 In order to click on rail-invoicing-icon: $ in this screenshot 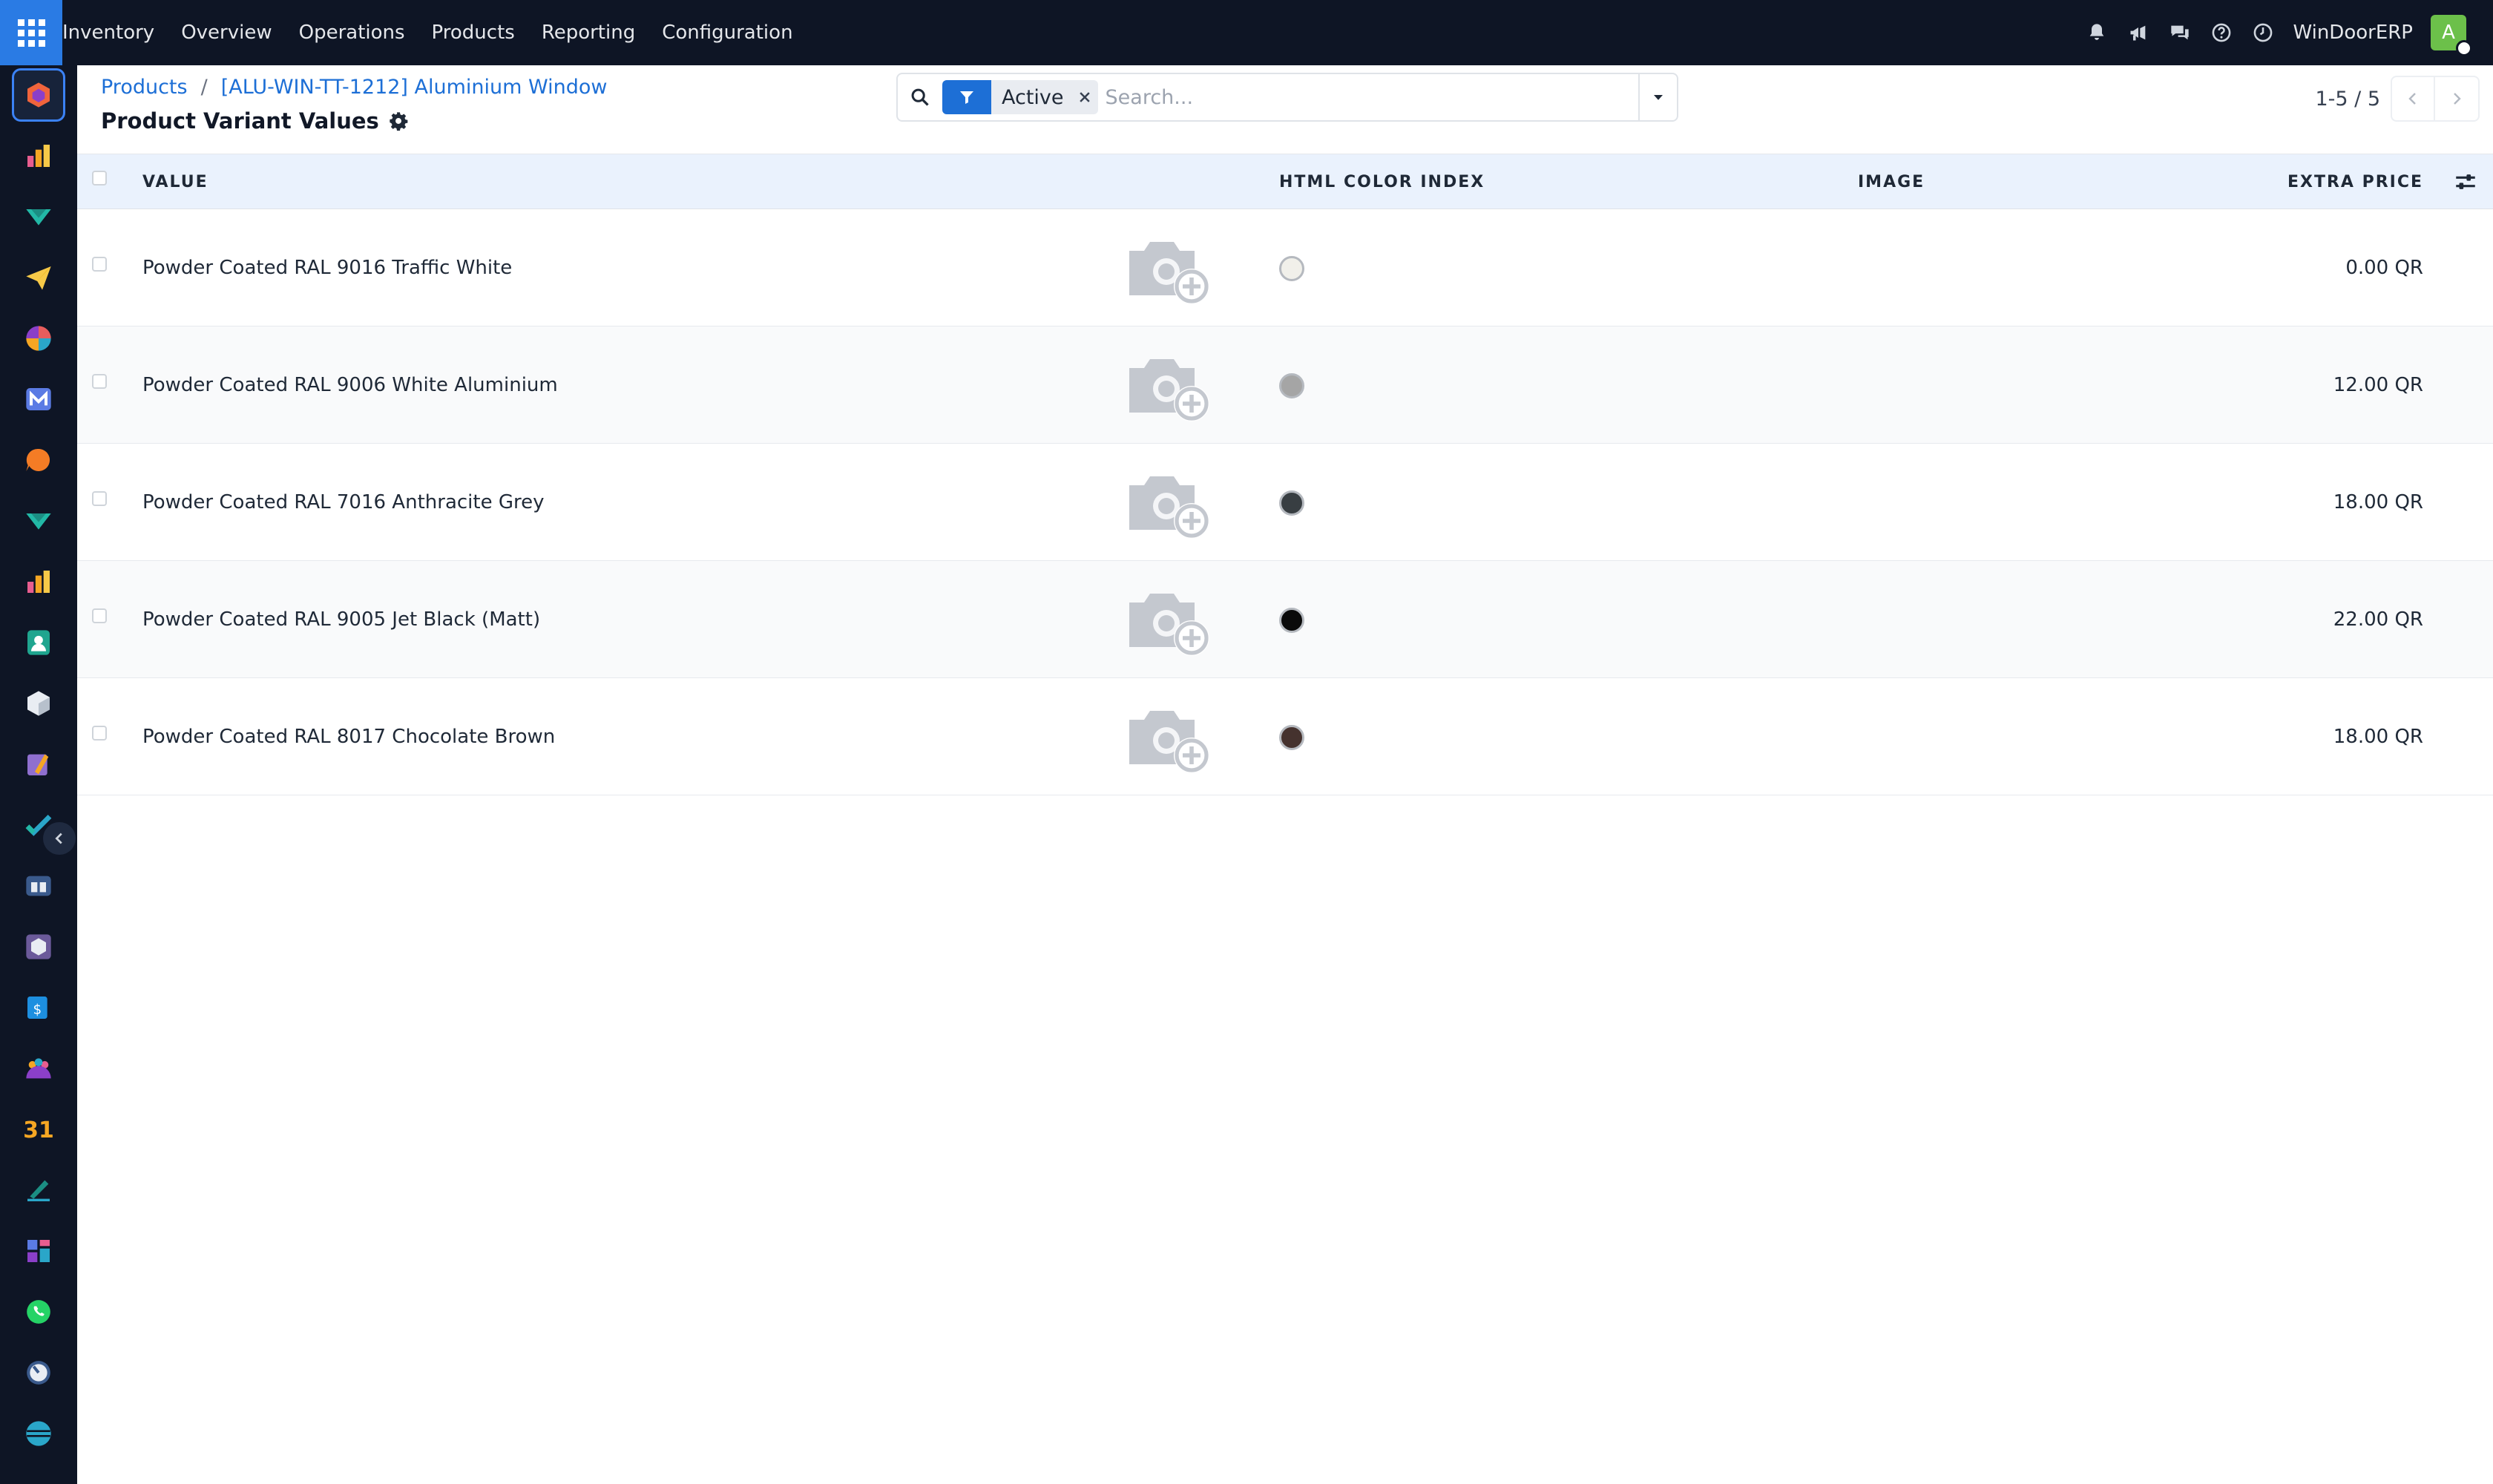, I will do `click(38, 1007)`.